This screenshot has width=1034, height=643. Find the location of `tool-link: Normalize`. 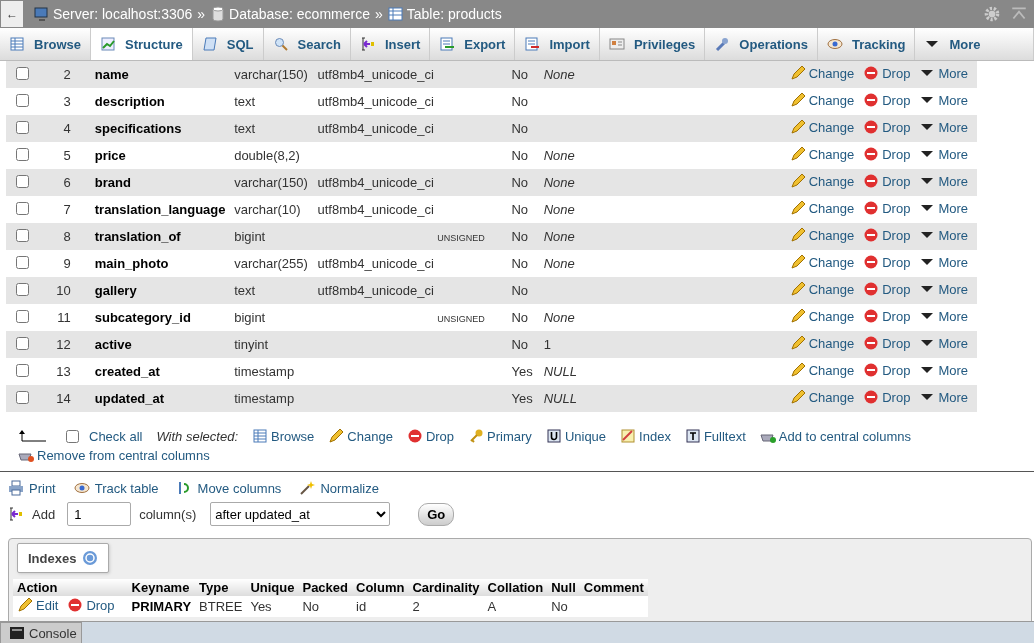

tool-link: Normalize is located at coordinates (339, 488).